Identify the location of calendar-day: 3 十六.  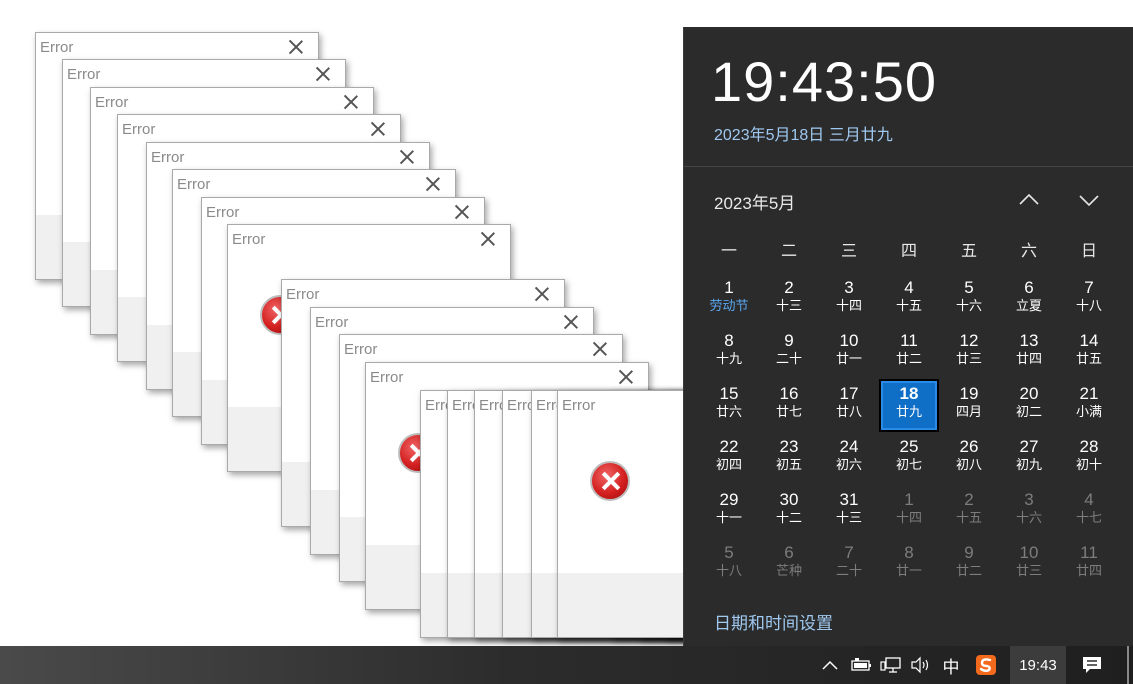
(1029, 511).